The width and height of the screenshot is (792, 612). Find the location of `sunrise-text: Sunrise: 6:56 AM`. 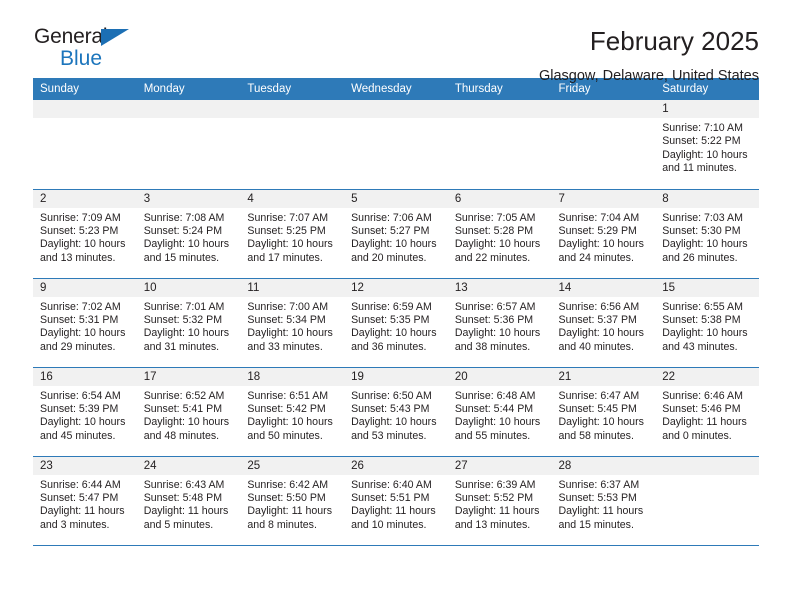

sunrise-text: Sunrise: 6:56 AM is located at coordinates (599, 306).